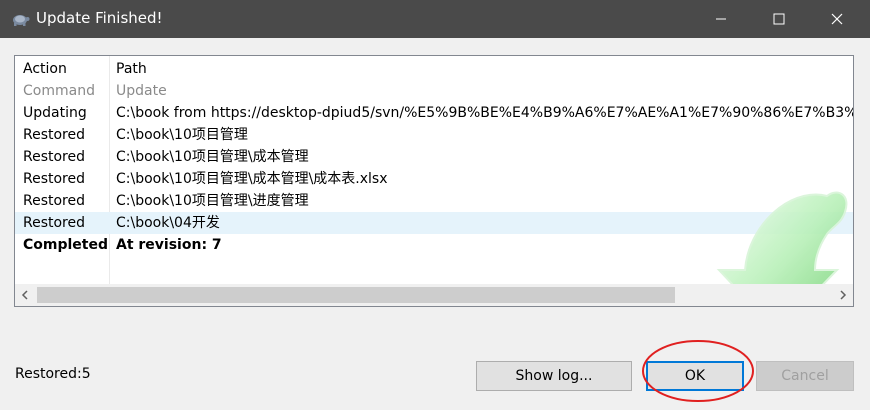  Describe the element at coordinates (805, 376) in the screenshot. I see `cancel-button: Cancel` at that location.